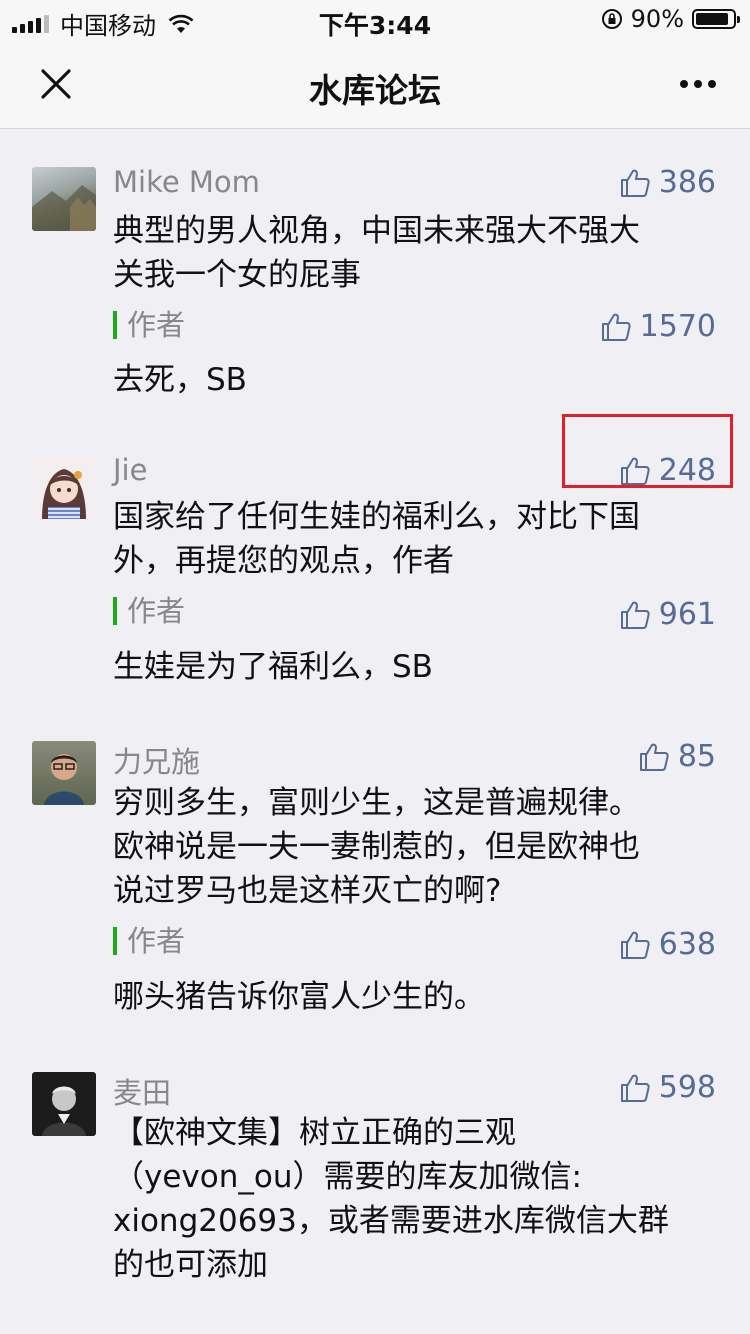 Image resolution: width=750 pixels, height=1334 pixels. I want to click on rotation-lock-icon, so click(611, 19).